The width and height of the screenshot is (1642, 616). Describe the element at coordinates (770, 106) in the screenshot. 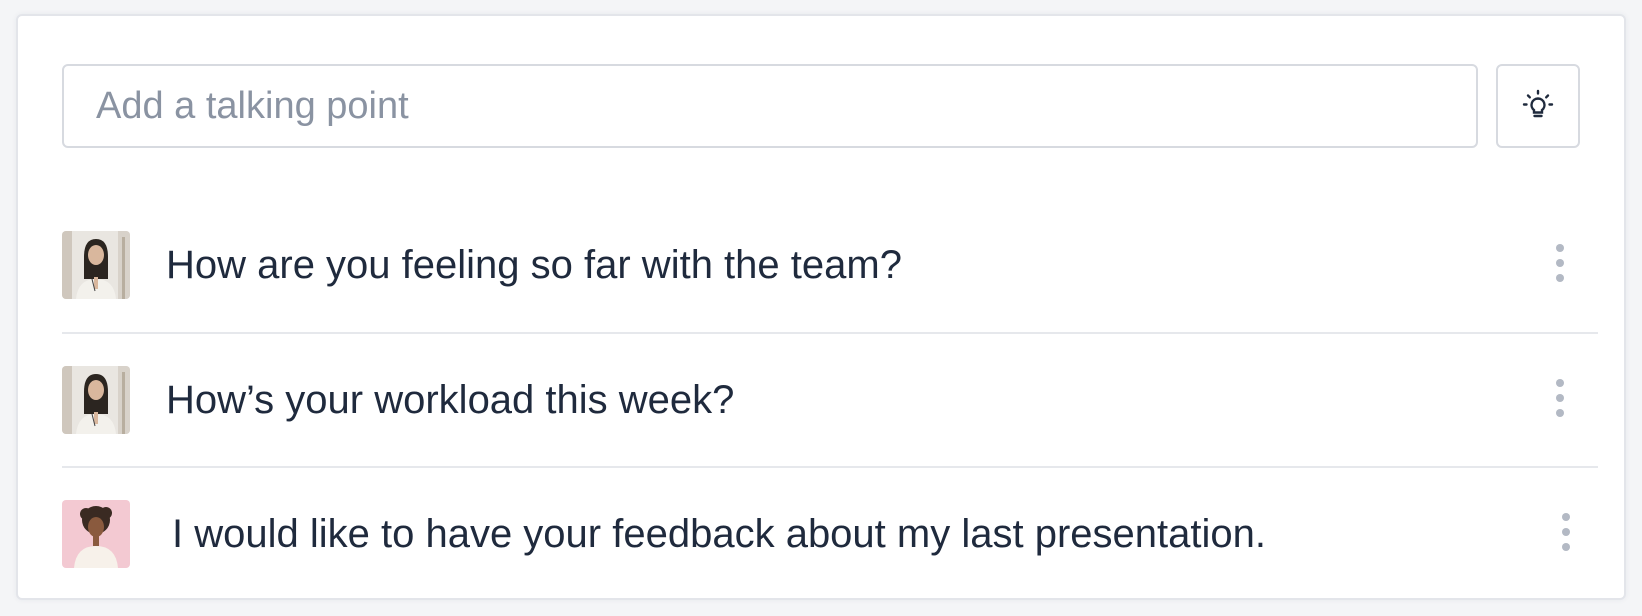

I see `talking-point-input` at that location.